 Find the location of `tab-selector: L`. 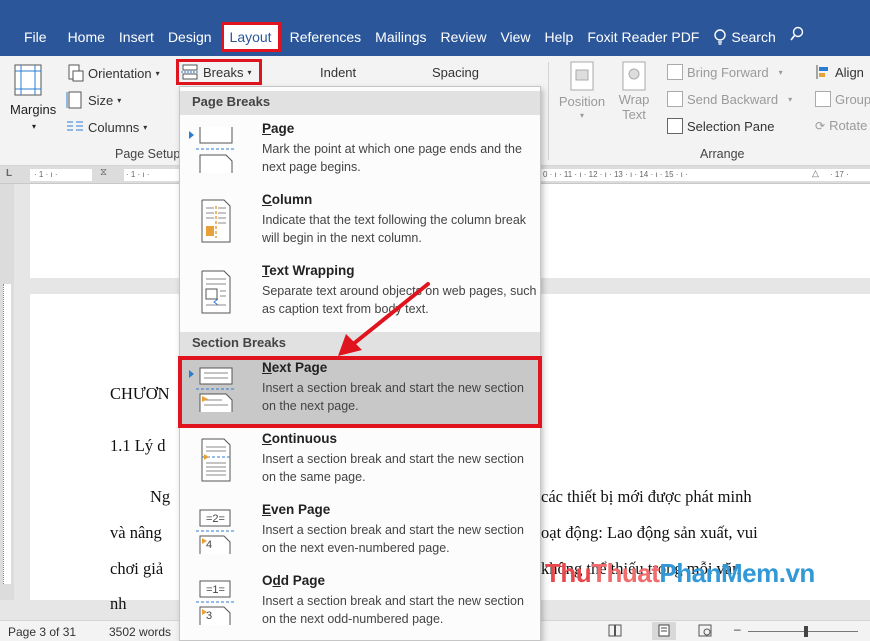

tab-selector: L is located at coordinates (9, 173).